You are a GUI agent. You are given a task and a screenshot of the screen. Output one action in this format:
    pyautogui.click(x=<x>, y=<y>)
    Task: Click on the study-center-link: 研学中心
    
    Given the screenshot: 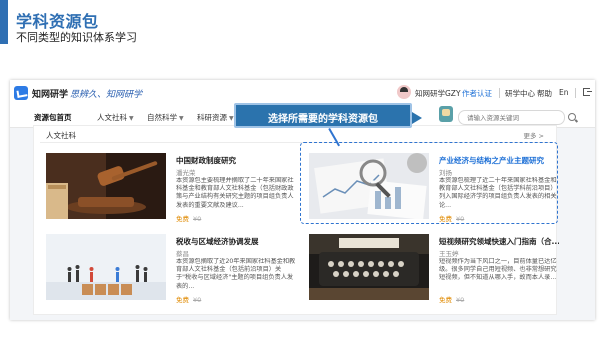 What is the action you would take?
    pyautogui.click(x=520, y=93)
    